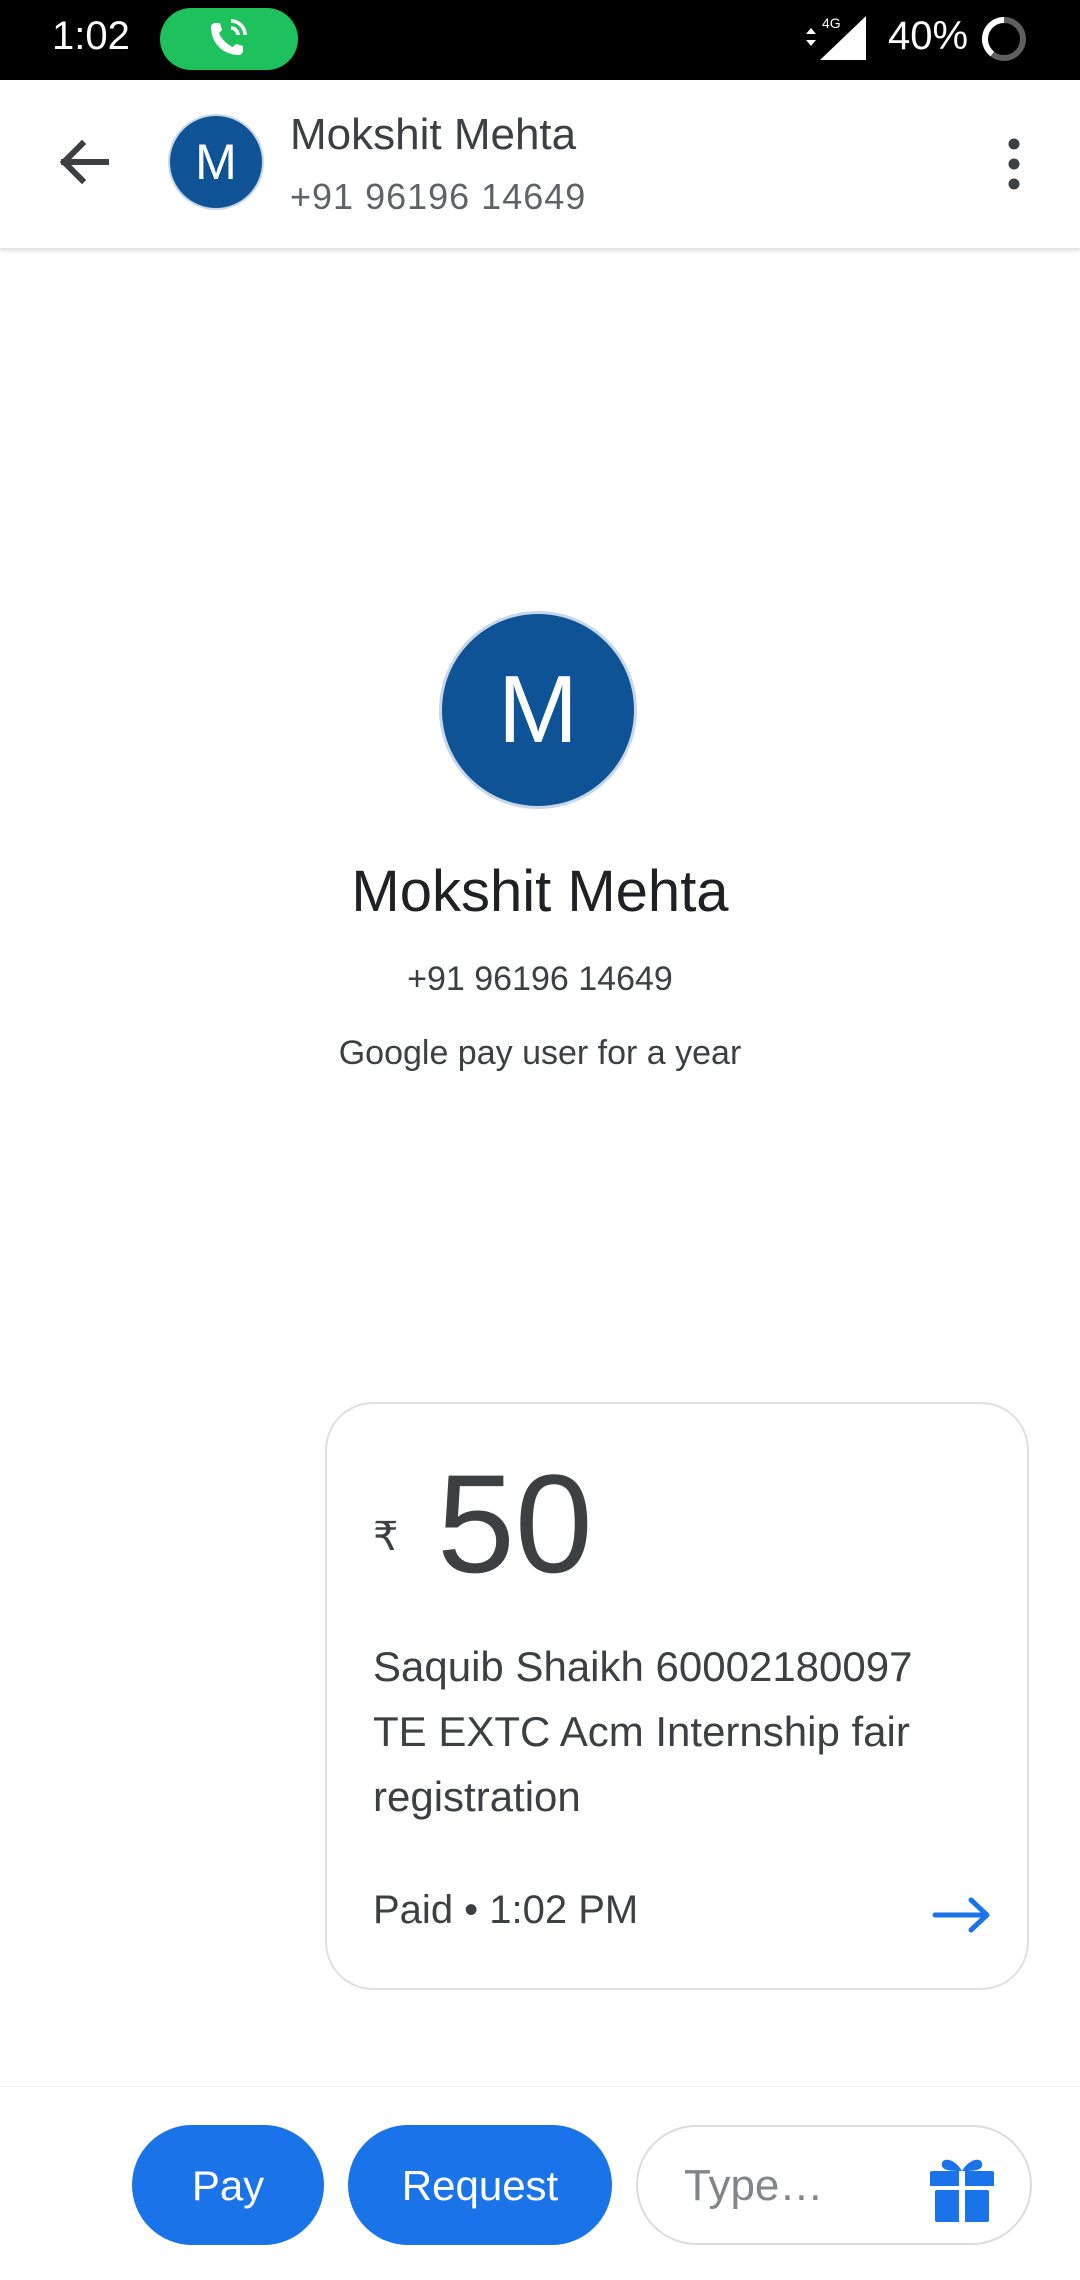  Describe the element at coordinates (928, 36) in the screenshot. I see `battery-percentage: 40%` at that location.